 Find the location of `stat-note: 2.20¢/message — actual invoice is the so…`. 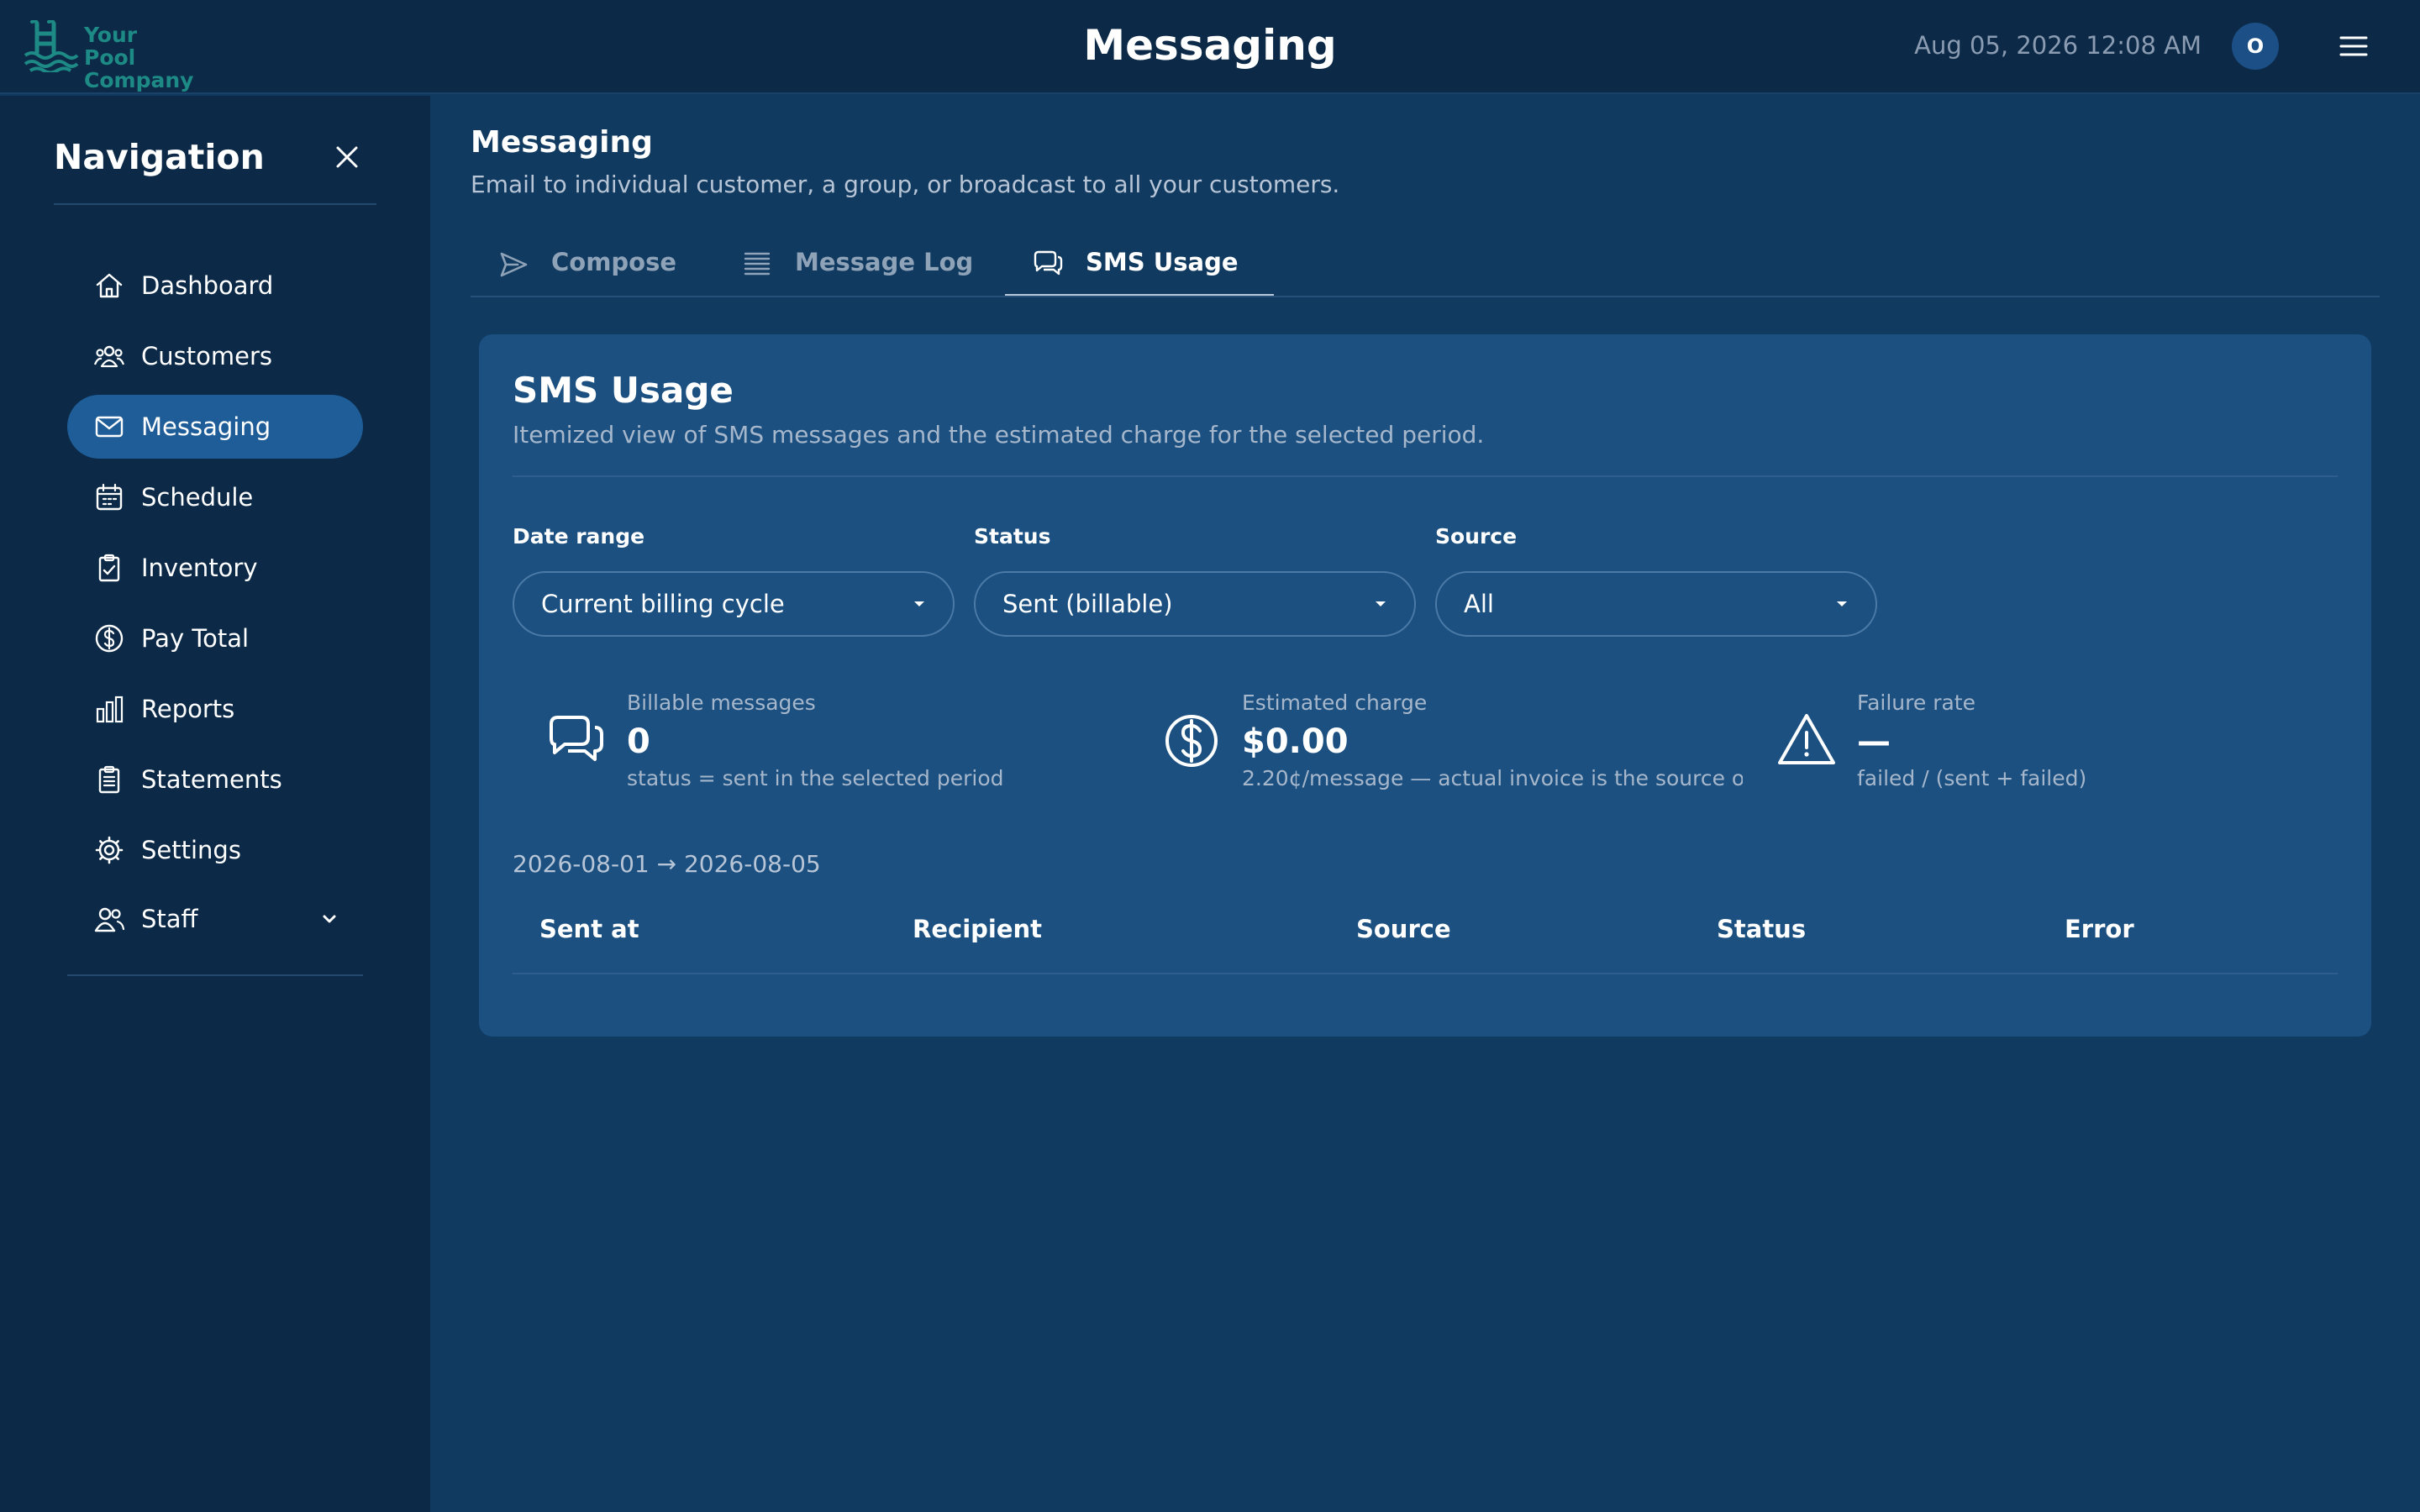

stat-note: 2.20¢/message — actual invoice is the so… is located at coordinates (1493, 778).